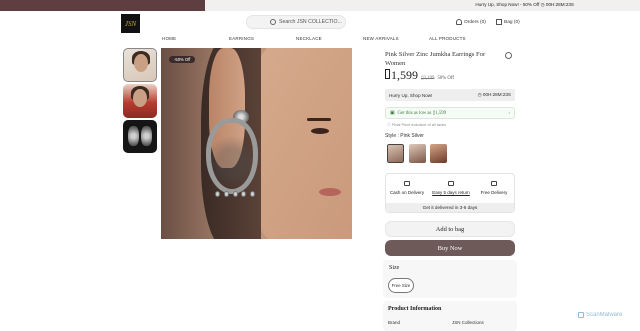 The height and width of the screenshot is (331, 640). I want to click on watermark: ScanMalware, so click(600, 315).